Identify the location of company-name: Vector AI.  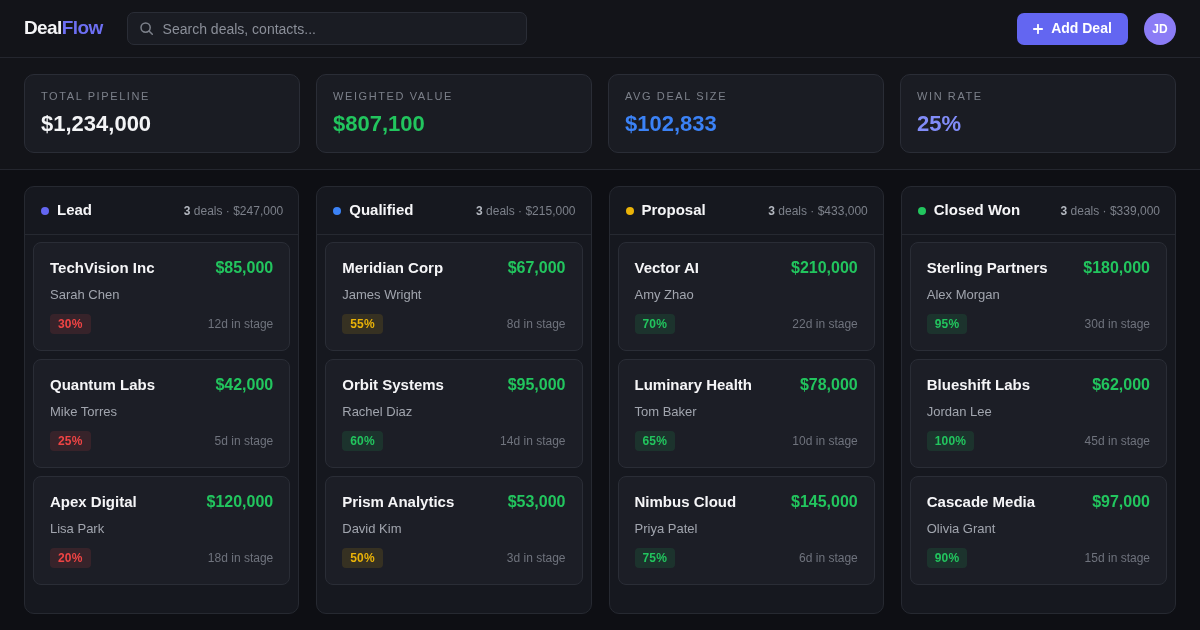
(666, 267).